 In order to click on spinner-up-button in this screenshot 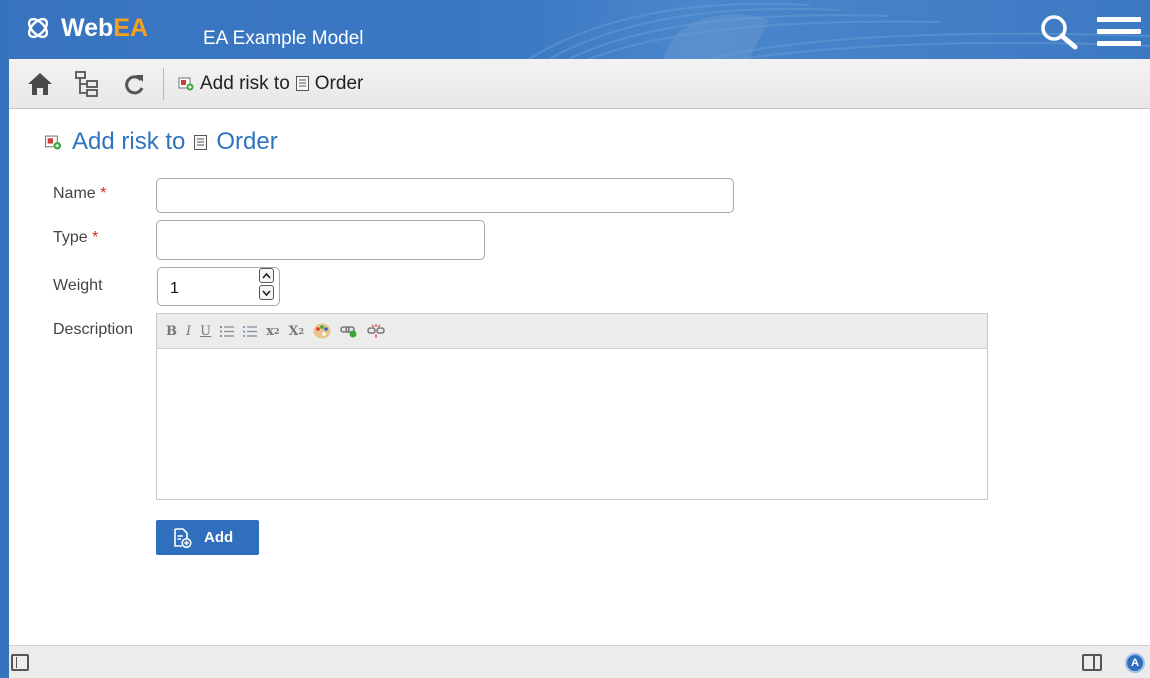, I will do `click(266, 275)`.